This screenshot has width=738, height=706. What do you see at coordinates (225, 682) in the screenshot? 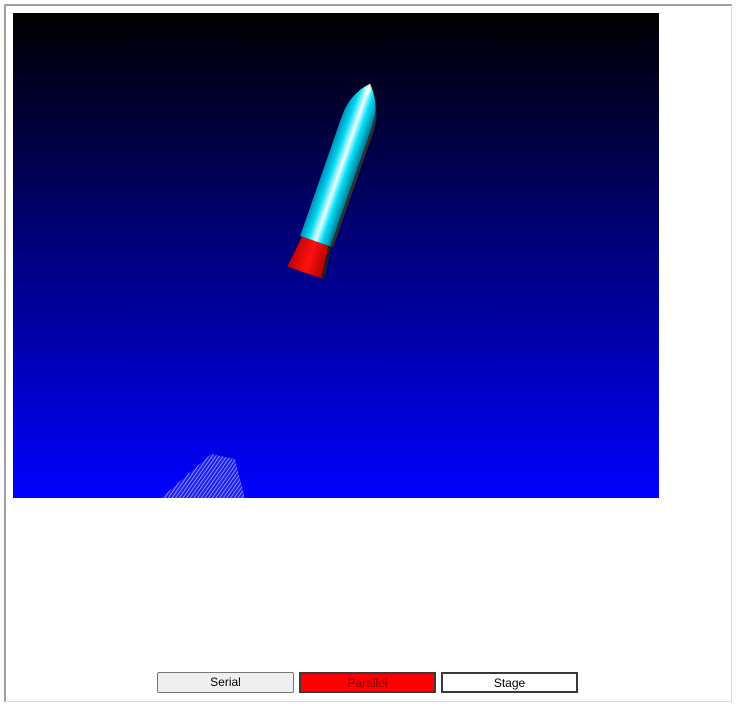
I see `serial-button: Serial` at bounding box center [225, 682].